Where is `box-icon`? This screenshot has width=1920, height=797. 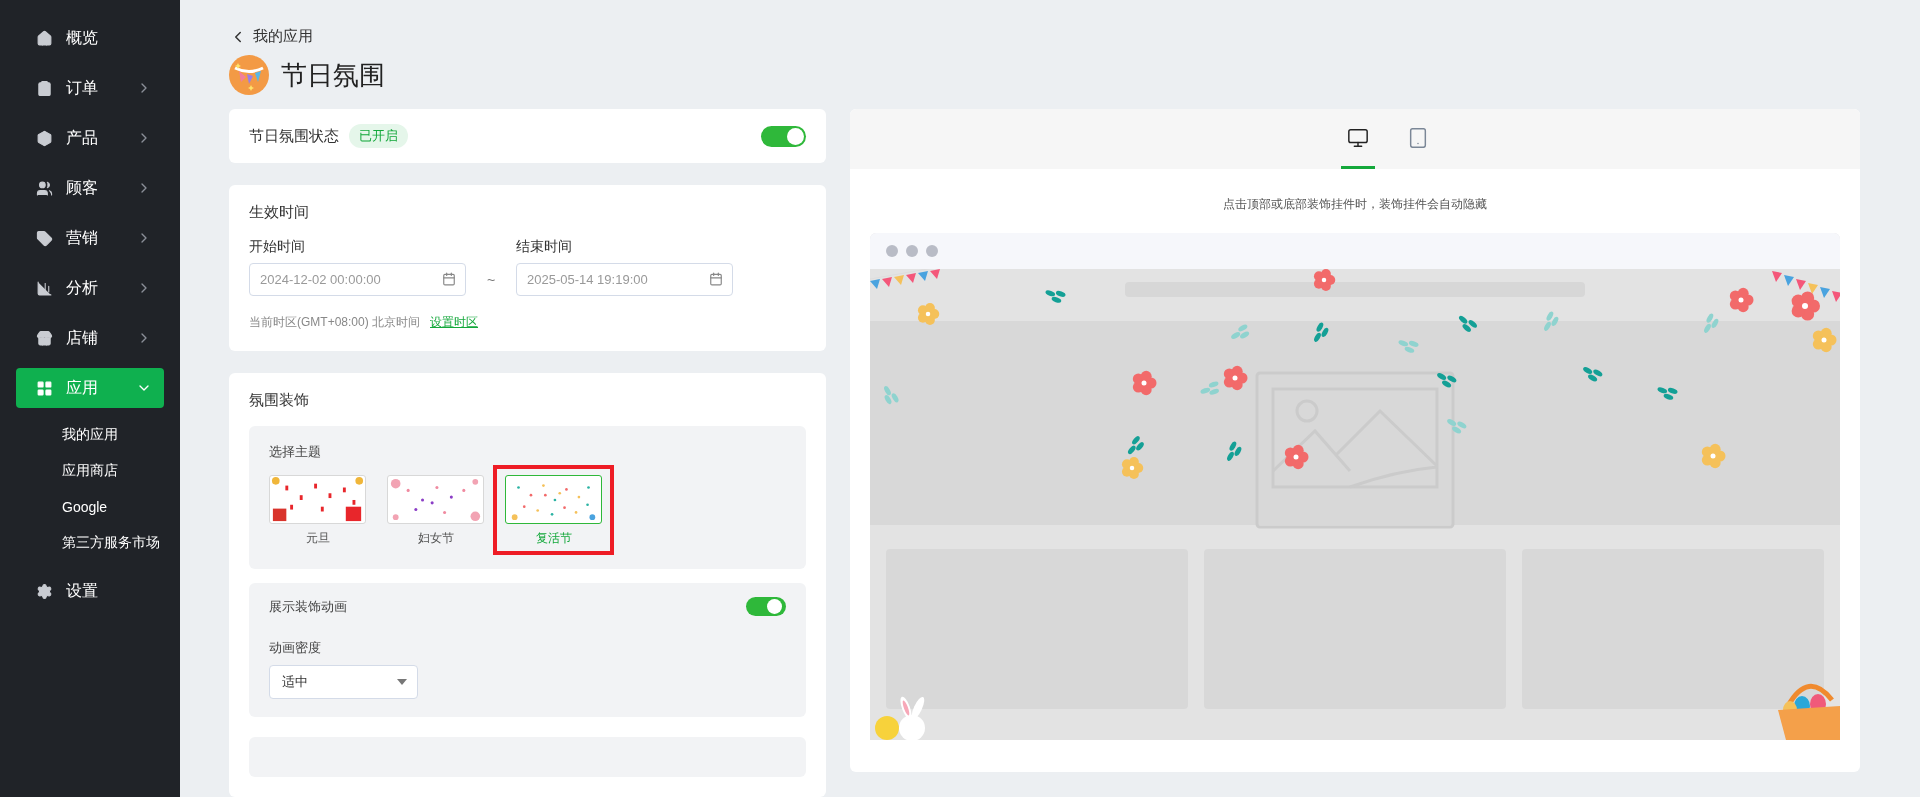 box-icon is located at coordinates (44, 138).